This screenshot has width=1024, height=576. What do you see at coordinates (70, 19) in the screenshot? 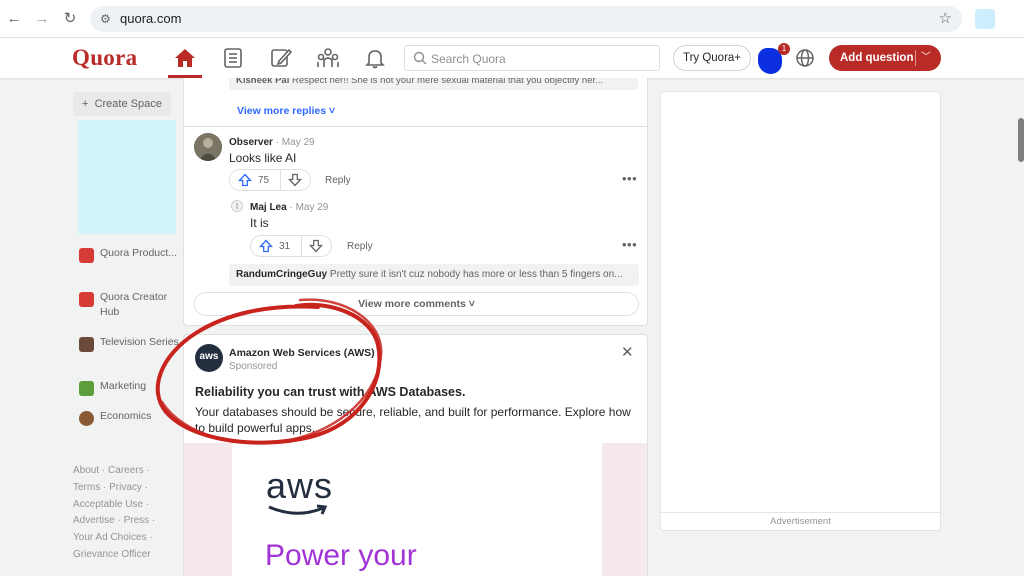
I see `reload-icon: ↻` at bounding box center [70, 19].